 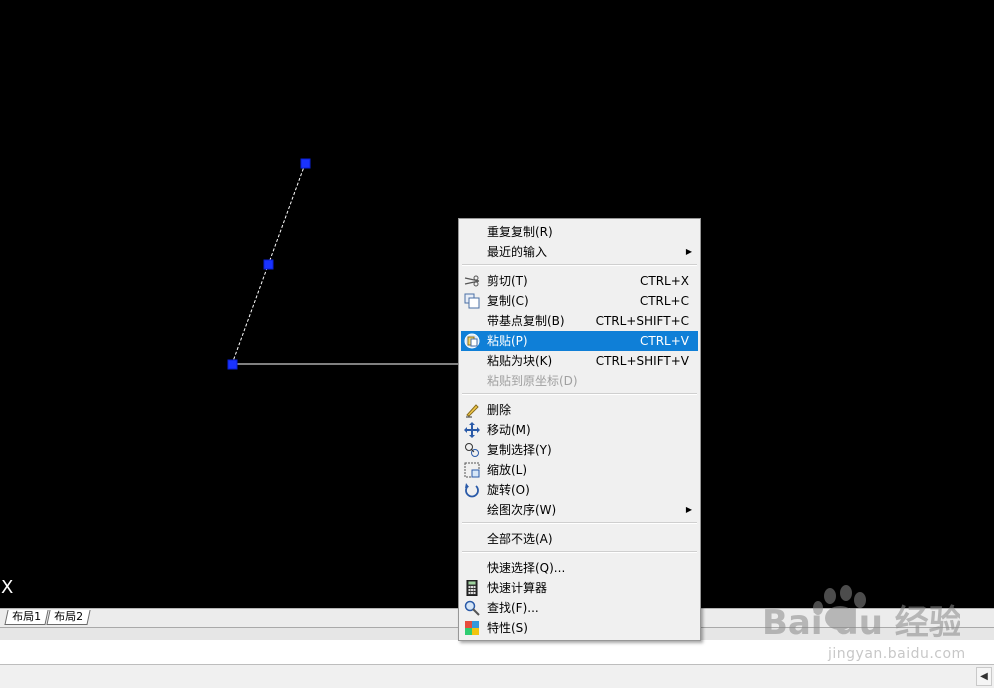 What do you see at coordinates (664, 281) in the screenshot?
I see `menu-item-shortcut: CTRL+X` at bounding box center [664, 281].